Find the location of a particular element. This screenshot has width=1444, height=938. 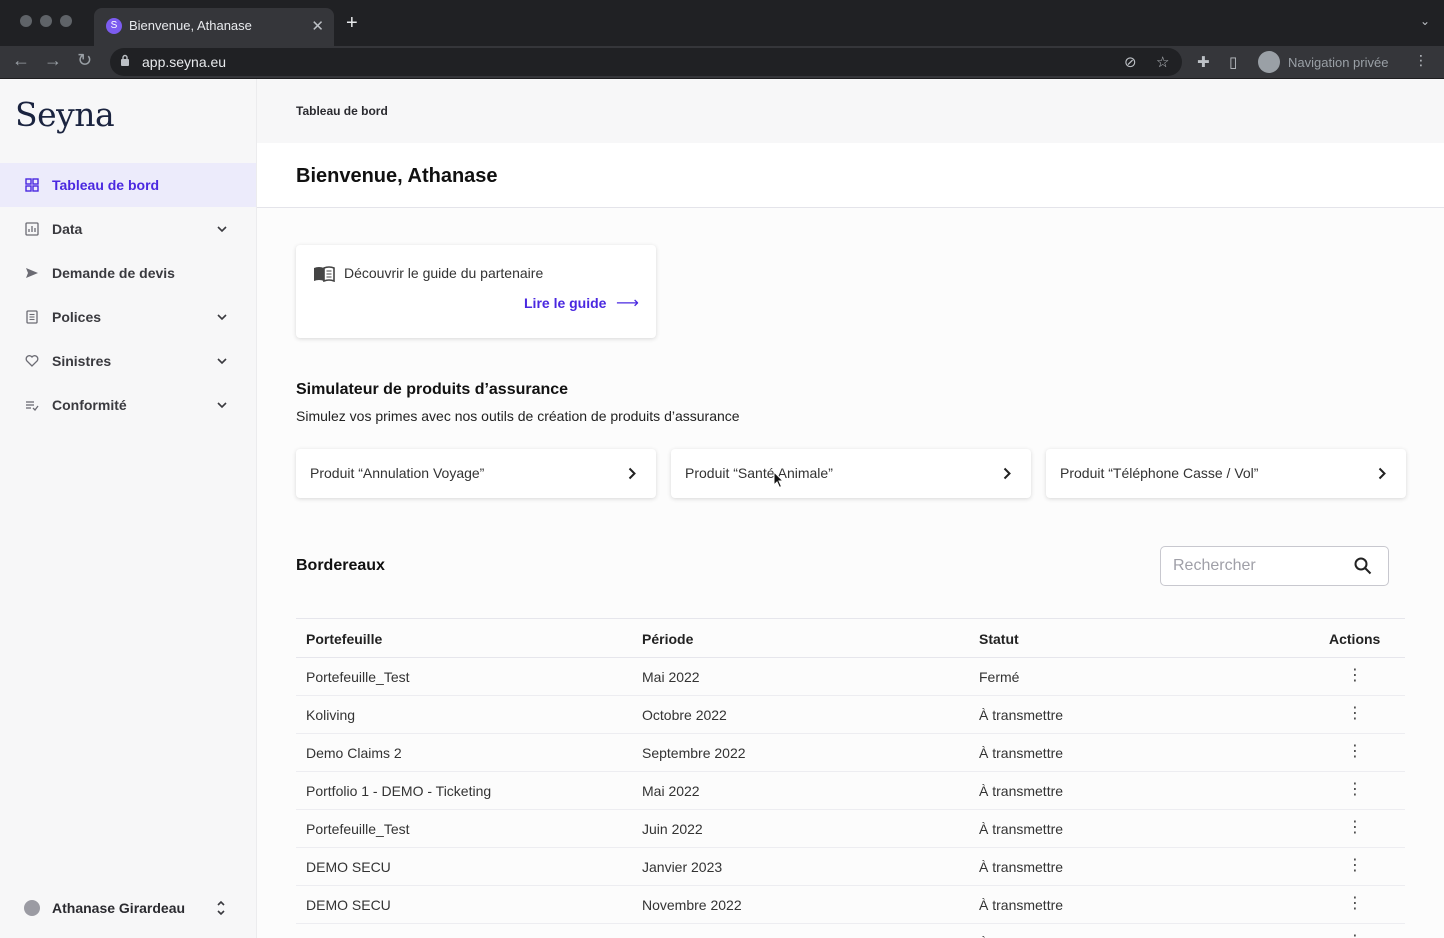

sidebar-item-polices: Polices is located at coordinates (128, 317).